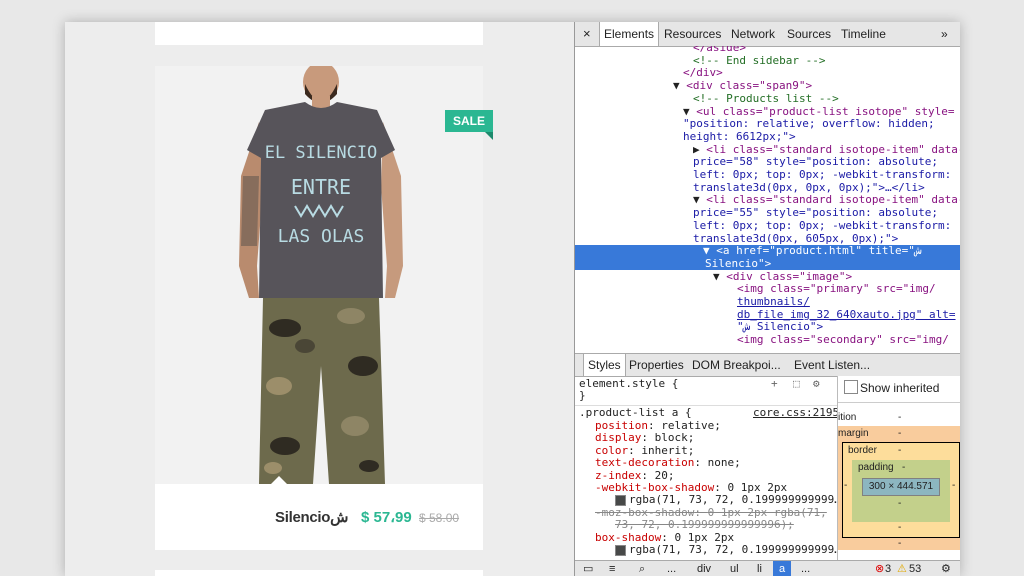  Describe the element at coordinates (879, 568) in the screenshot. I see `error-icon: ⊗` at that location.